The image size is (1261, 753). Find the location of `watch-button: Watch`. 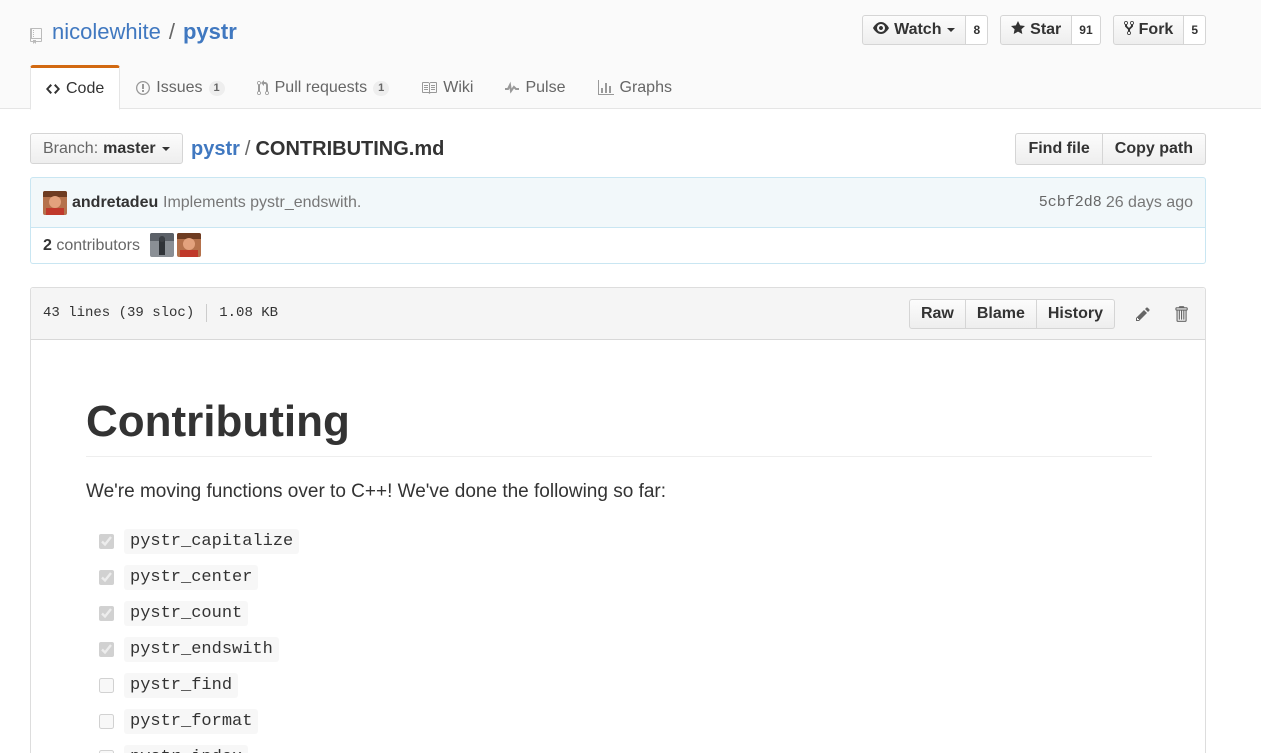

watch-button: Watch is located at coordinates (914, 30).